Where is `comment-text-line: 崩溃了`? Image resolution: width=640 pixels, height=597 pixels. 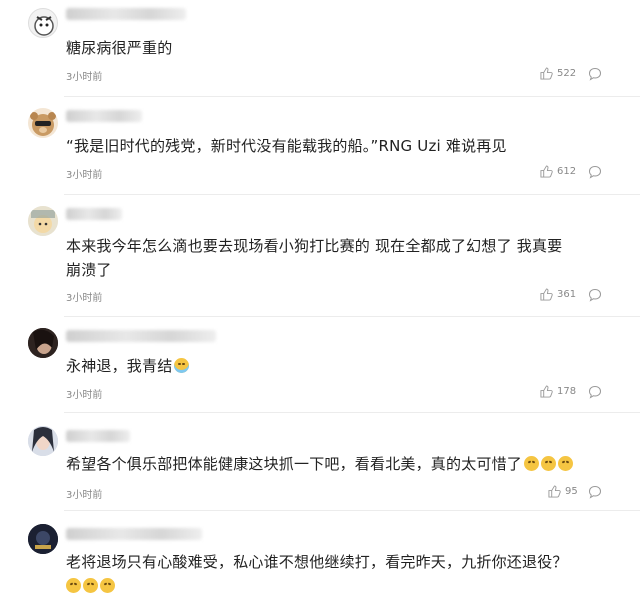
comment-text-line: 崩溃了 is located at coordinates (89, 270).